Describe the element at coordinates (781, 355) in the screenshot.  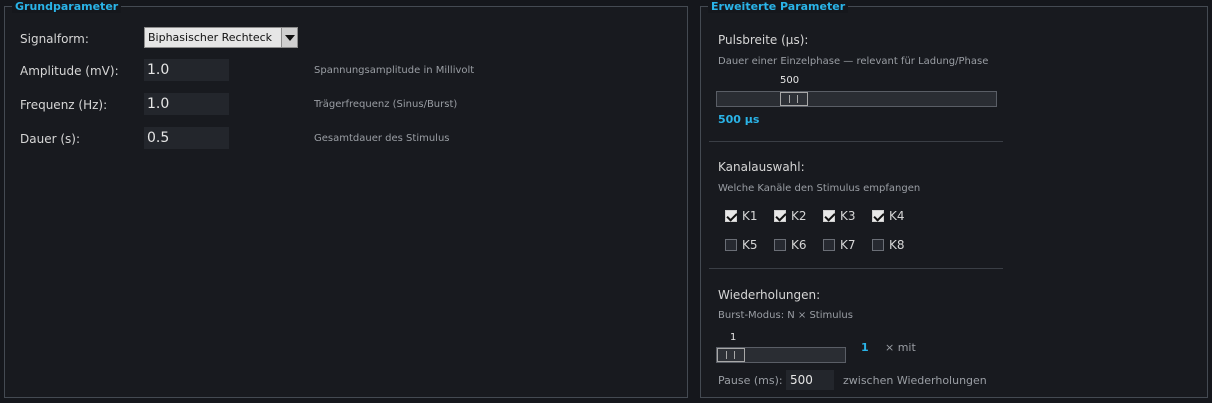
I see `wiederholungen-slider` at that location.